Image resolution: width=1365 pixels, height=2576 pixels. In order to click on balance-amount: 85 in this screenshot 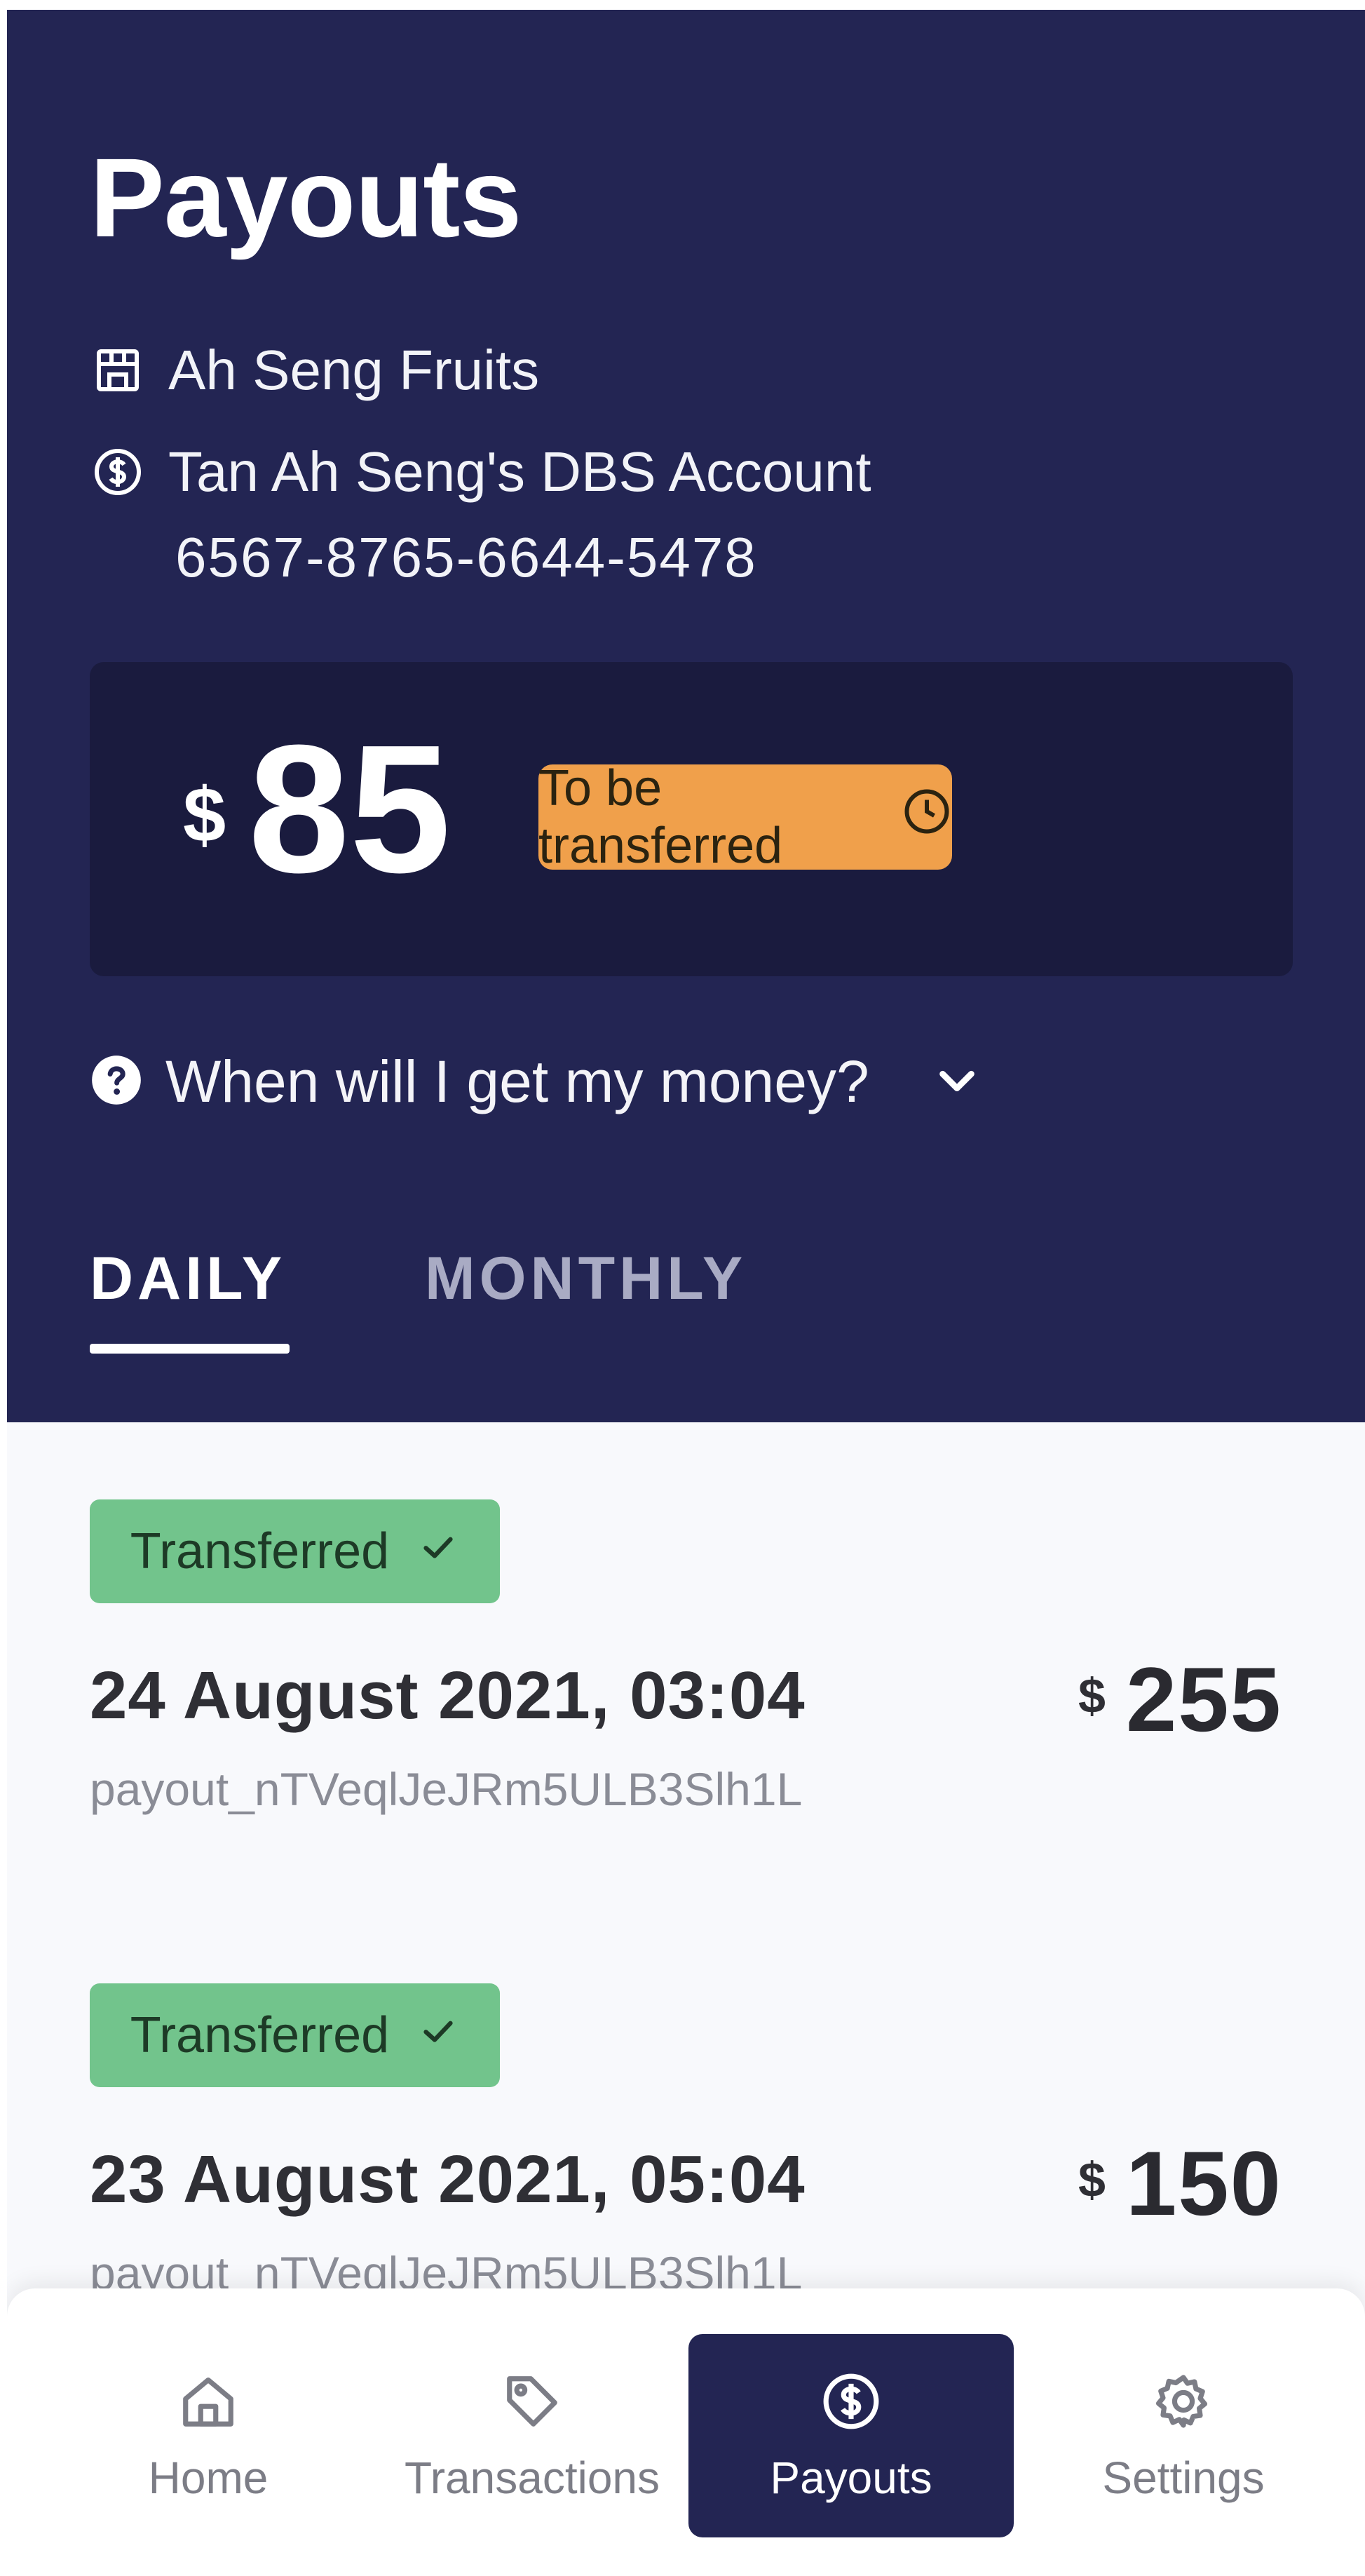, I will do `click(349, 809)`.